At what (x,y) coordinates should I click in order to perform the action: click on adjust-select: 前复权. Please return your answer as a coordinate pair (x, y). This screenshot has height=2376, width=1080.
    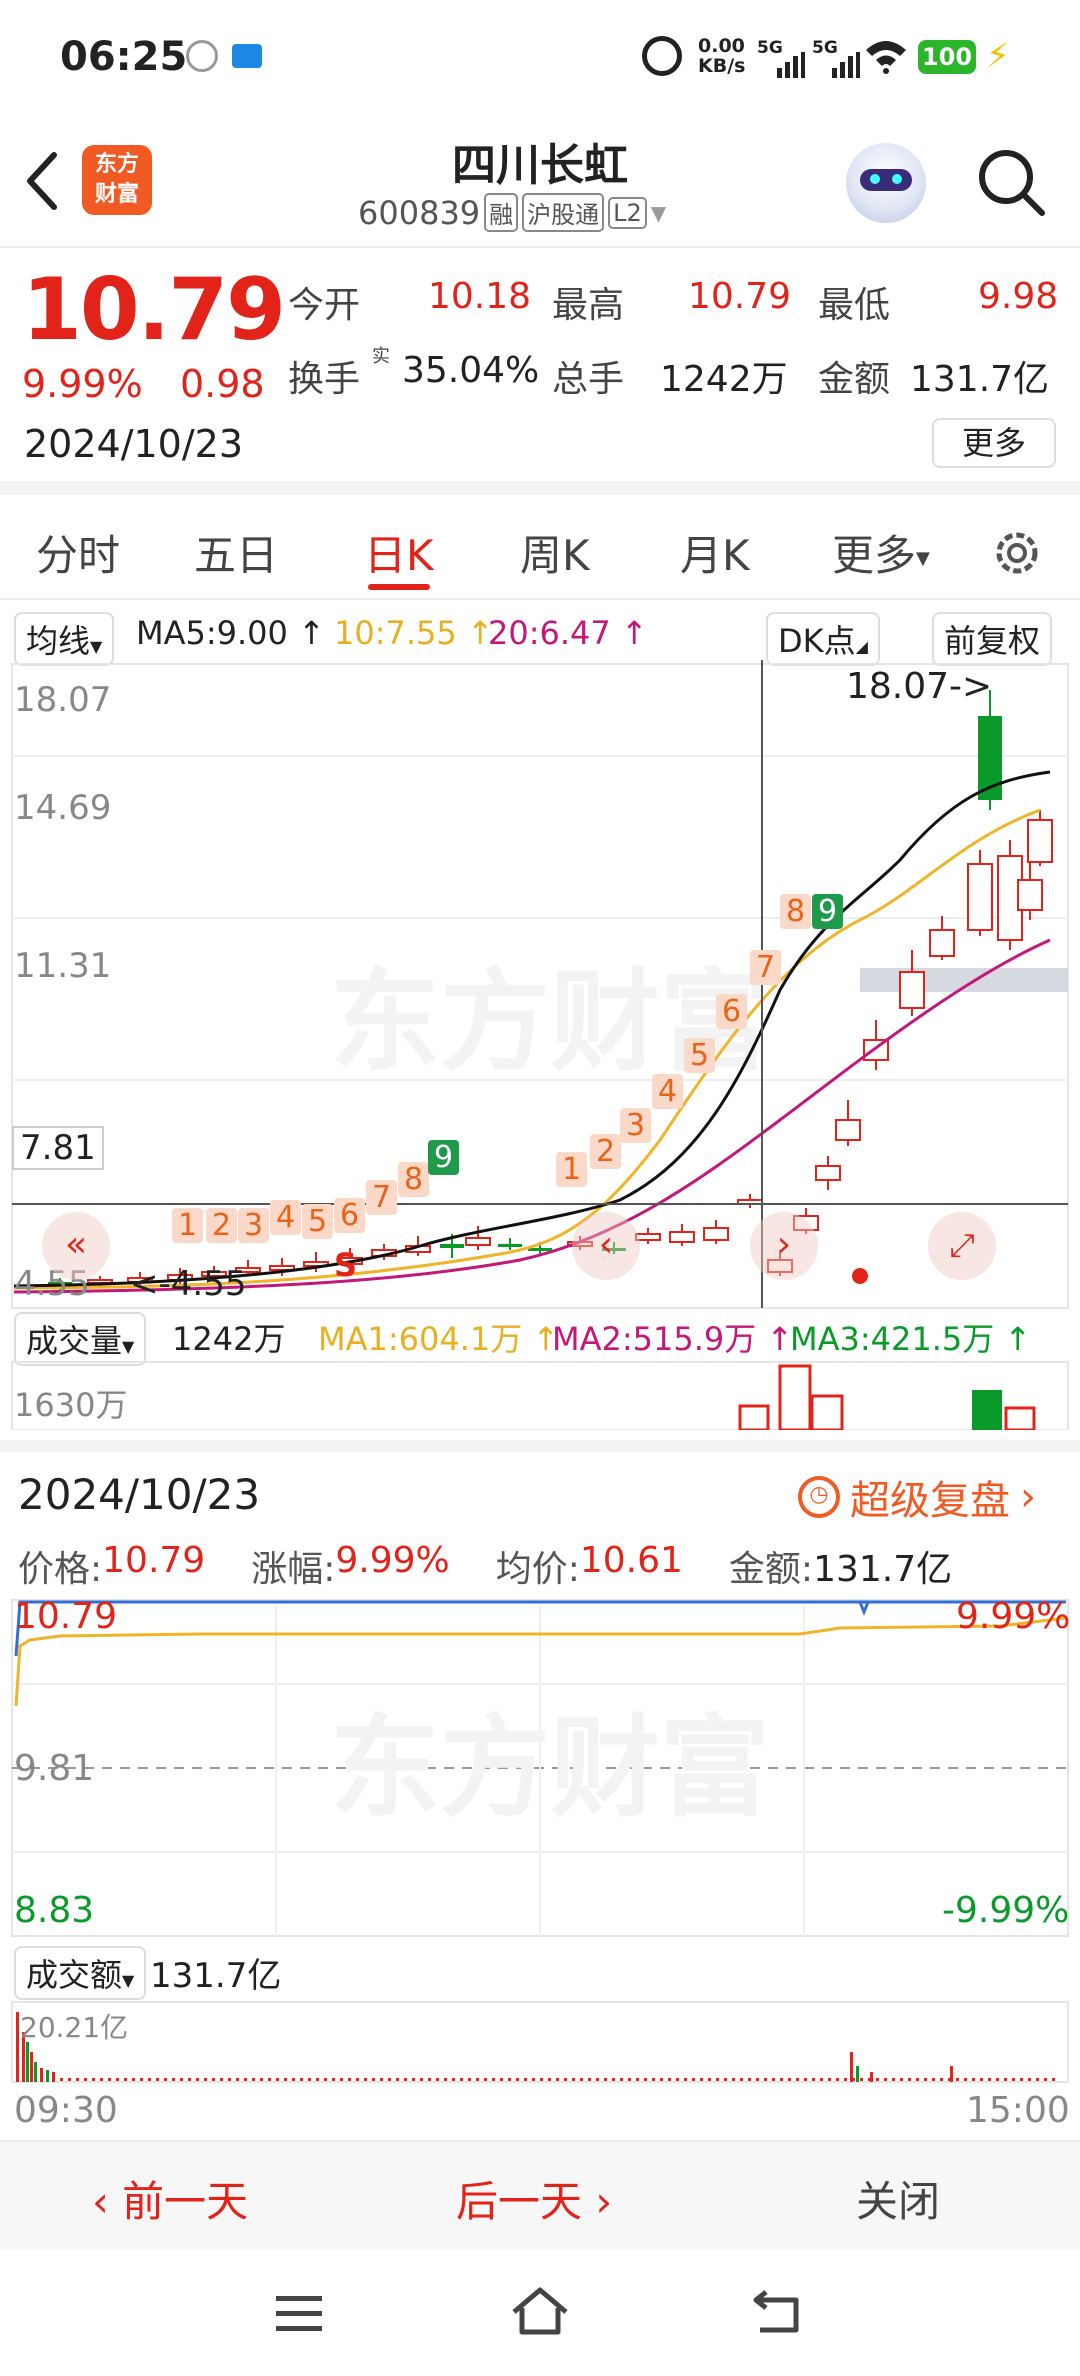
    Looking at the image, I should click on (992, 639).